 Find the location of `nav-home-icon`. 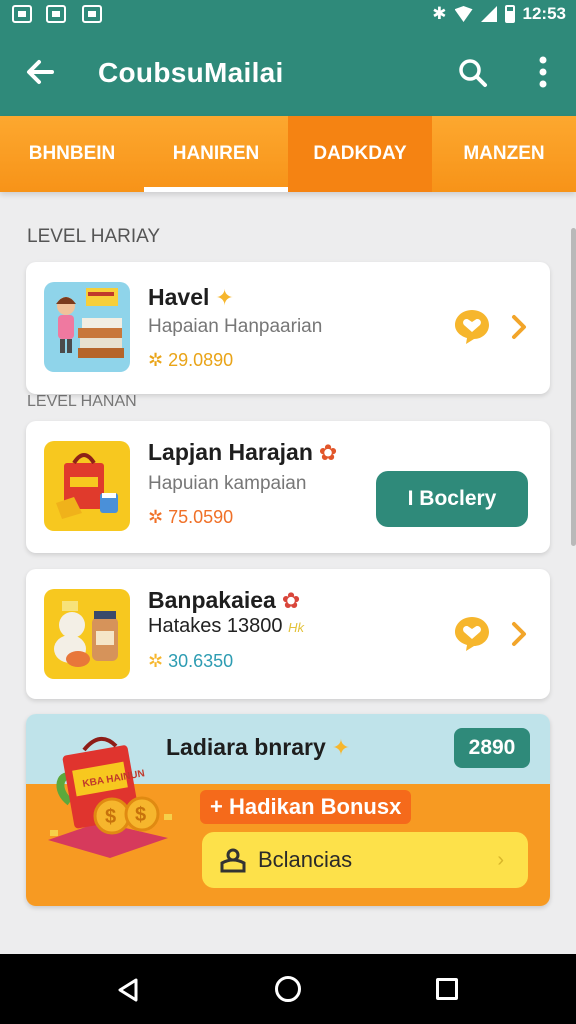

nav-home-icon is located at coordinates (288, 989).